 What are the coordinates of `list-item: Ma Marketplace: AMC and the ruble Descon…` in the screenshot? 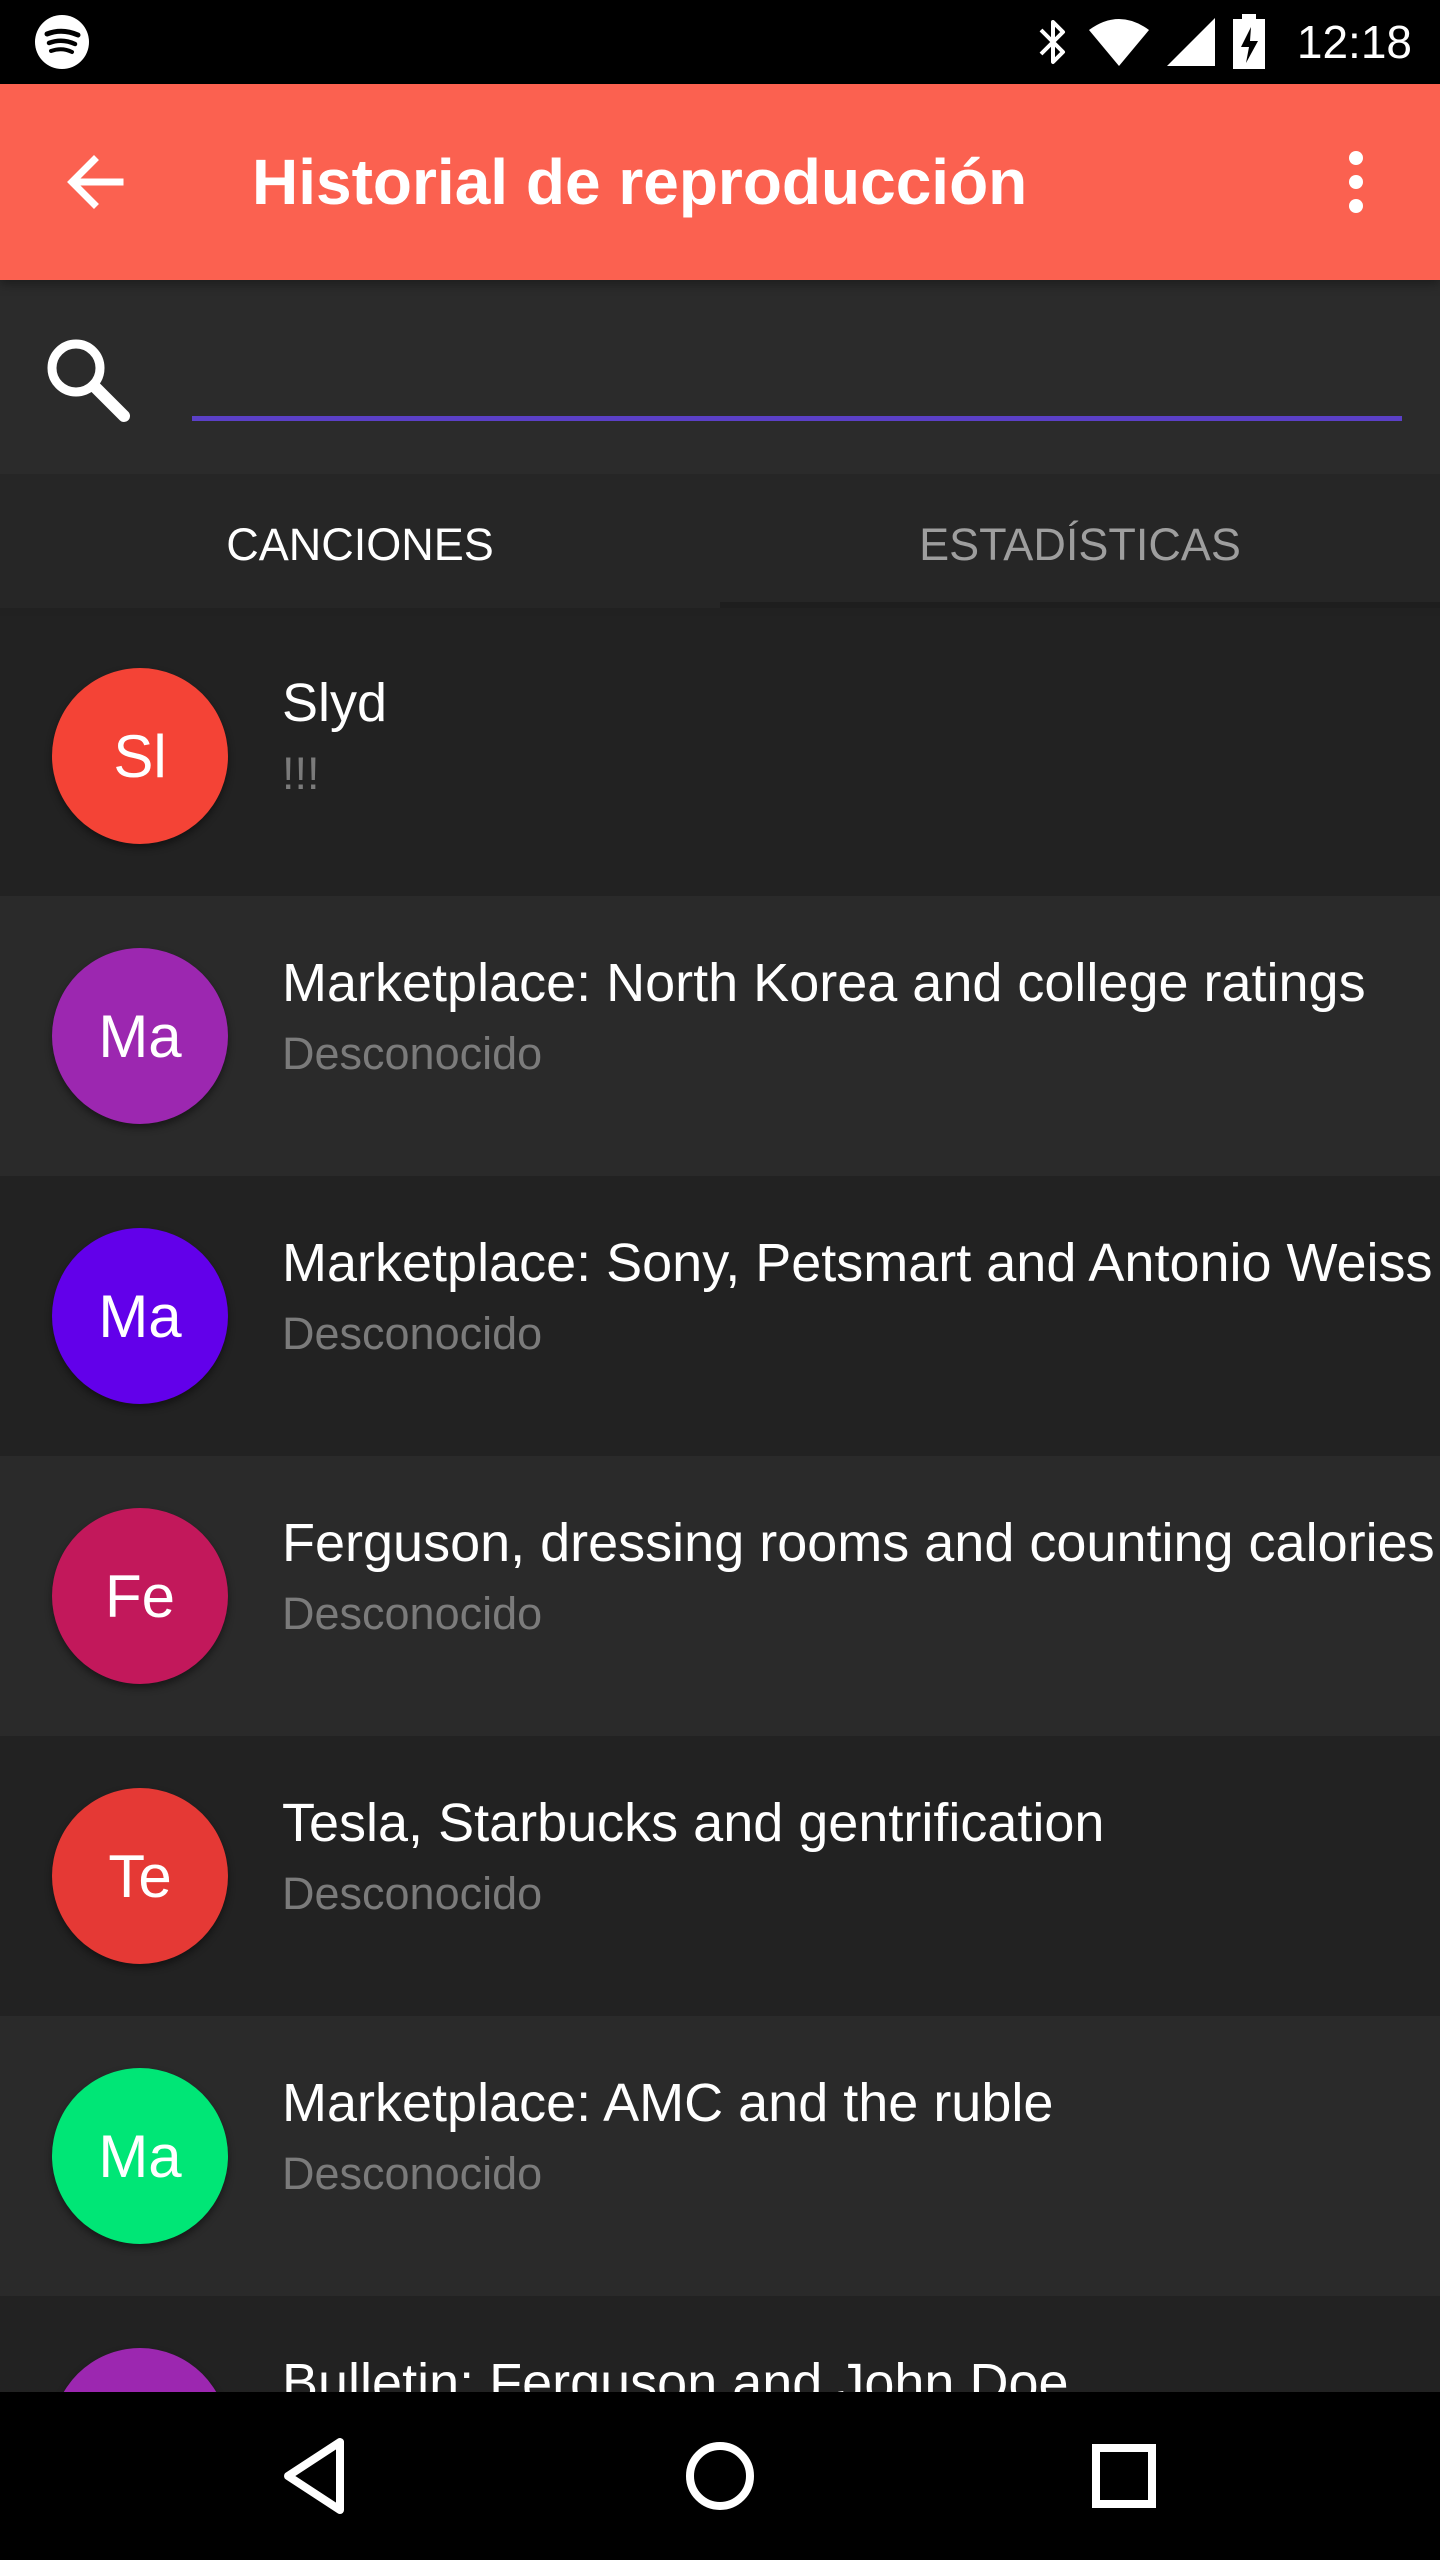 It's located at (720, 2156).